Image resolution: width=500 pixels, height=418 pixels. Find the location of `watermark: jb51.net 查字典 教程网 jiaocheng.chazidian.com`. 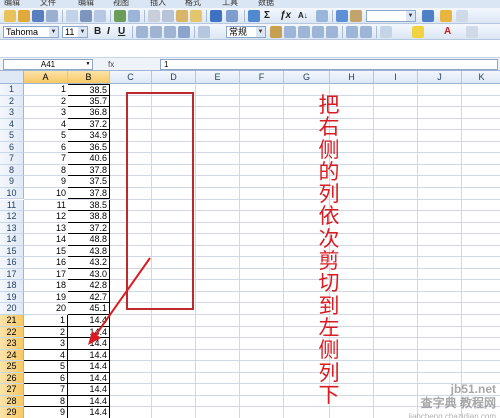

watermark: jb51.net 查字典 教程网 jiaocheng.chazidian.com is located at coordinates (430, 400).